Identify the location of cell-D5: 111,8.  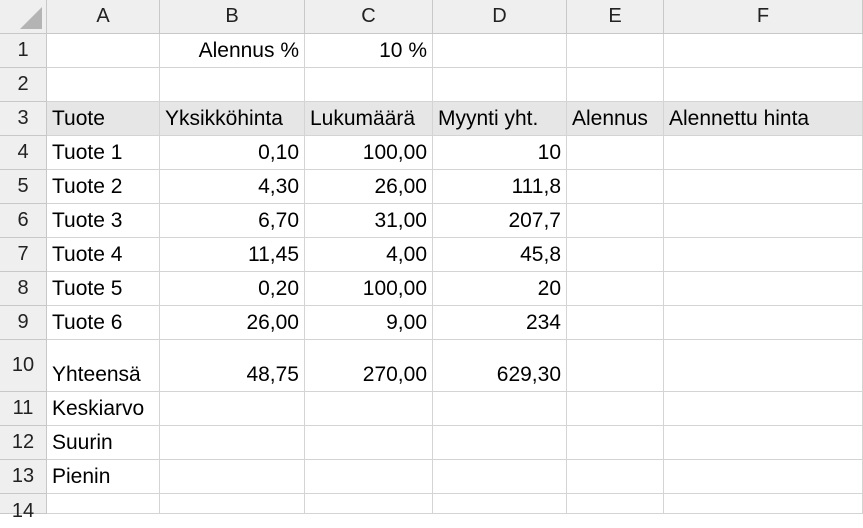
(500, 187).